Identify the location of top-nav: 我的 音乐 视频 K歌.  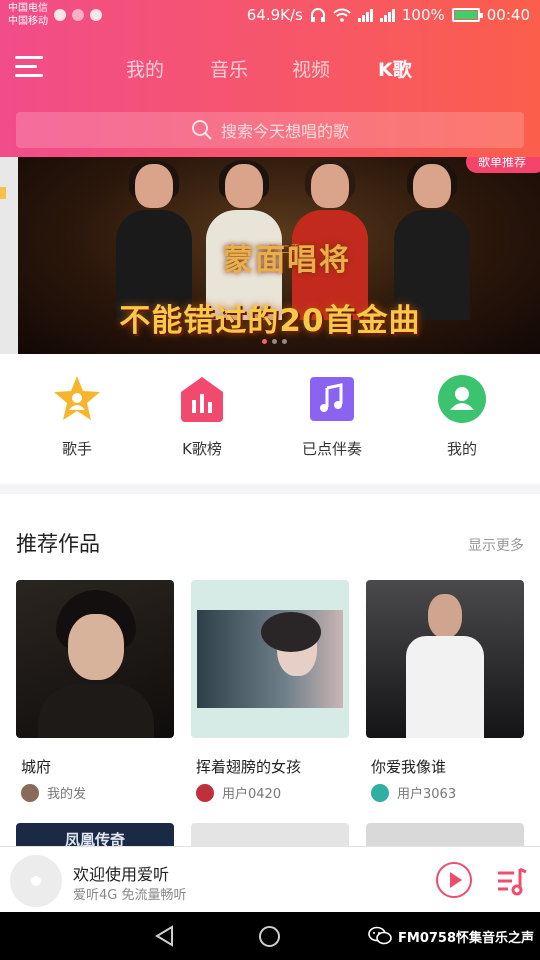
(270, 68).